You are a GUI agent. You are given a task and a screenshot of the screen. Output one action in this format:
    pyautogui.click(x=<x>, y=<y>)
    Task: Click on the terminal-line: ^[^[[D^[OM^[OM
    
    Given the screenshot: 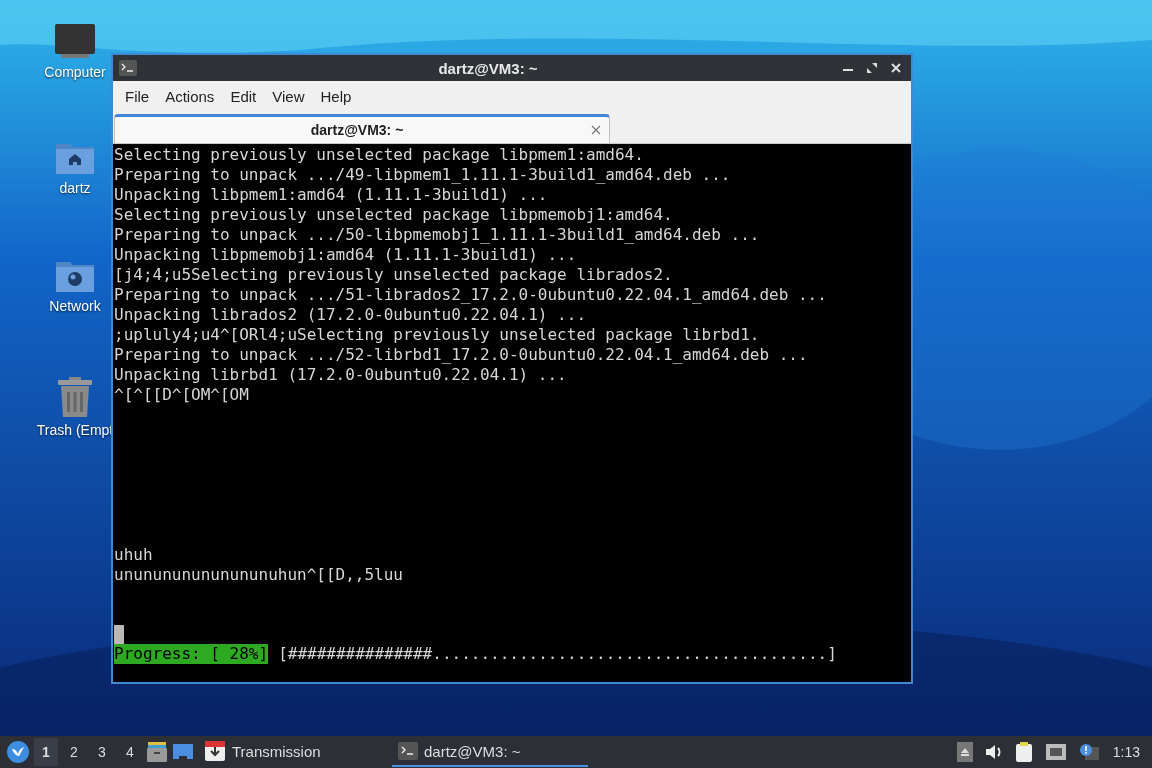 What is the action you would take?
    pyautogui.click(x=182, y=395)
    